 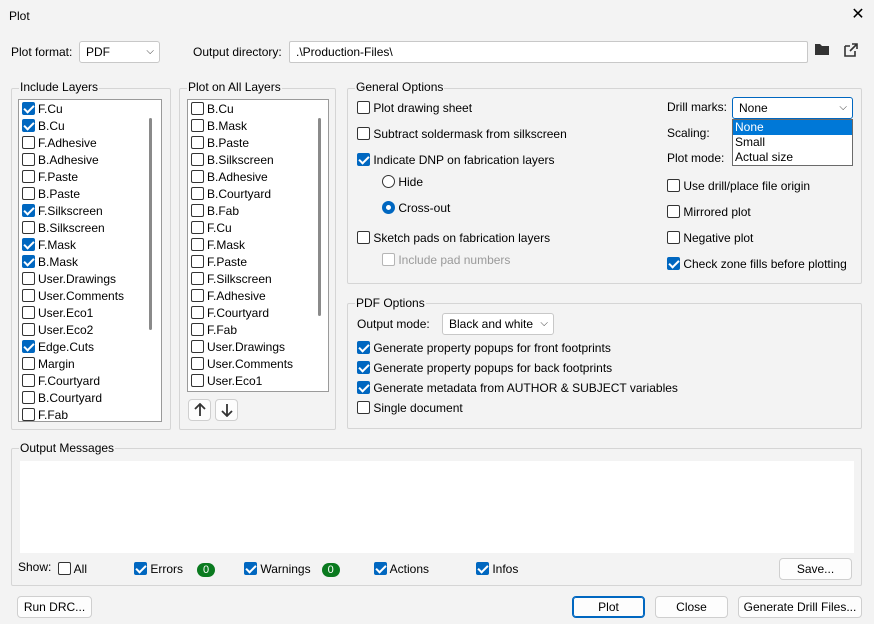 I want to click on use-drill-origin-option: Use drill/place file origin, so click(x=738, y=186).